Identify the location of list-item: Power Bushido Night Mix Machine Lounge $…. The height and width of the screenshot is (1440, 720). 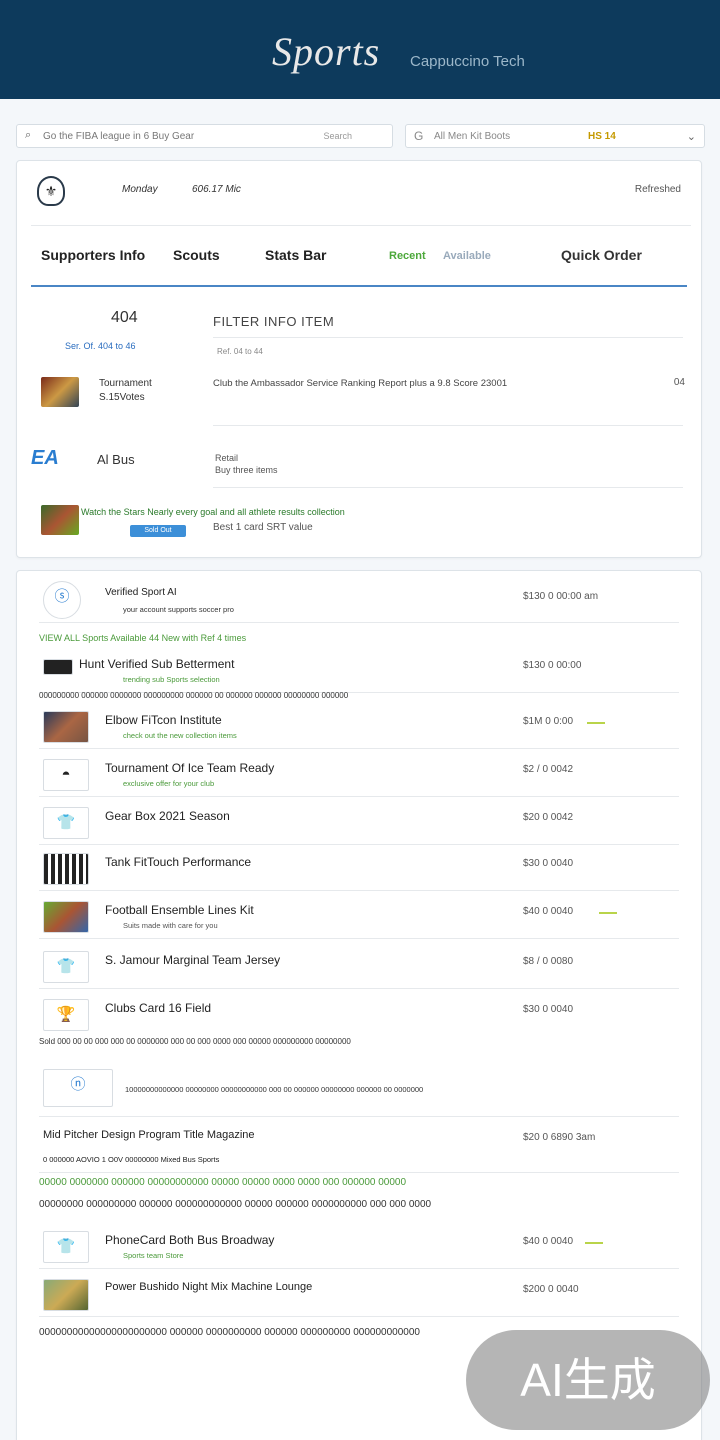
(359, 1294).